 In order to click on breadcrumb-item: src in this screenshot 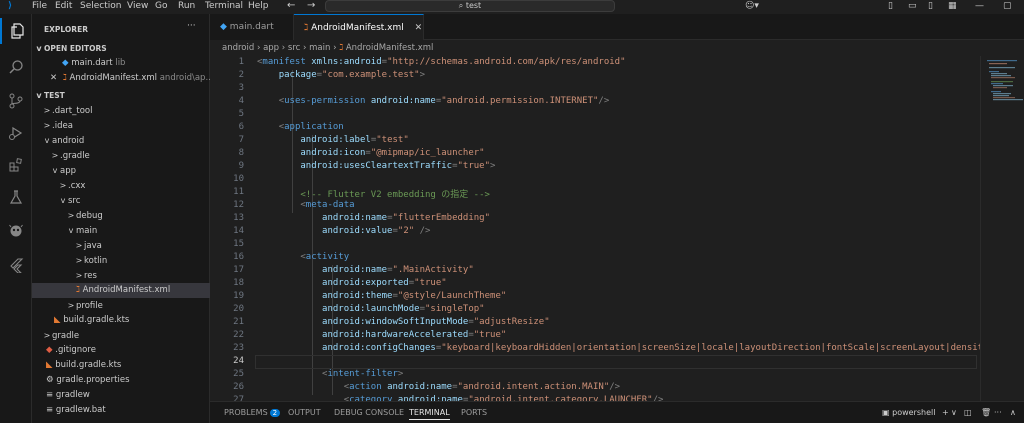, I will do `click(294, 48)`.